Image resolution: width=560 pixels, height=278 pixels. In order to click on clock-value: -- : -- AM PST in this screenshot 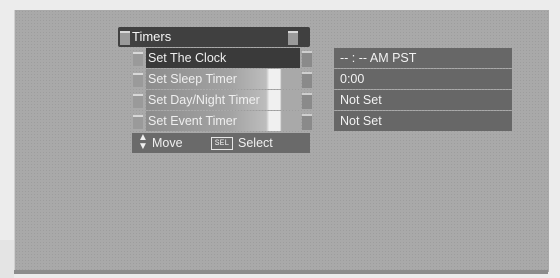, I will do `click(423, 58)`.